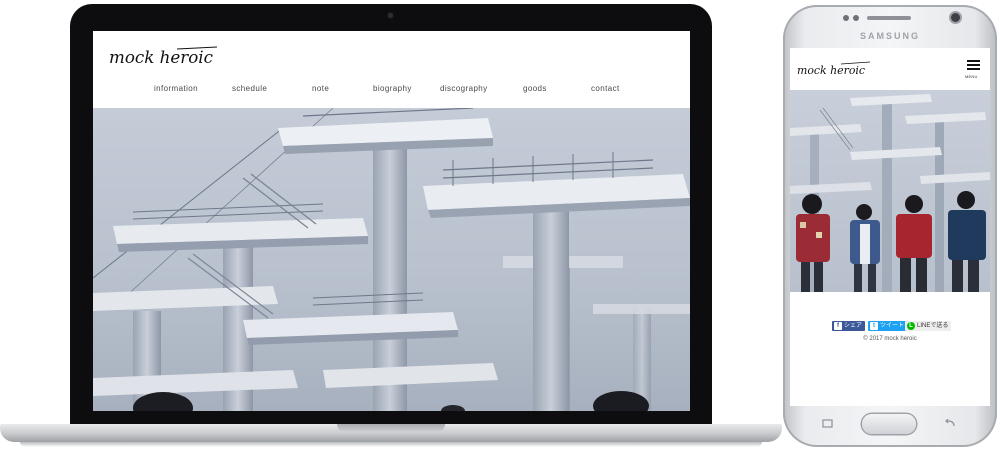 This screenshot has height=450, width=1000. I want to click on phone-brand-label: SAMSUNG, so click(889, 36).